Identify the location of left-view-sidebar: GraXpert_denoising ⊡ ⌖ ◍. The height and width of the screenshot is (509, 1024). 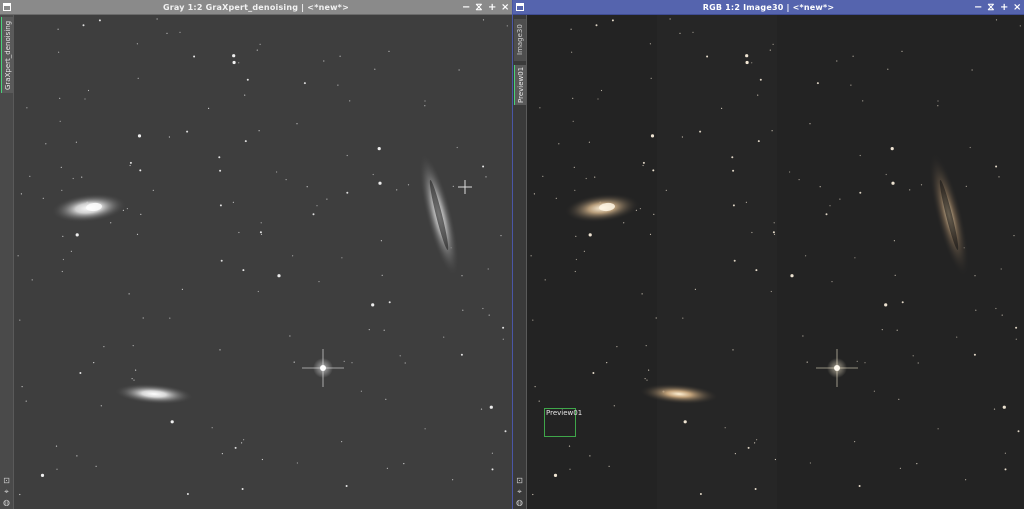
(7, 262).